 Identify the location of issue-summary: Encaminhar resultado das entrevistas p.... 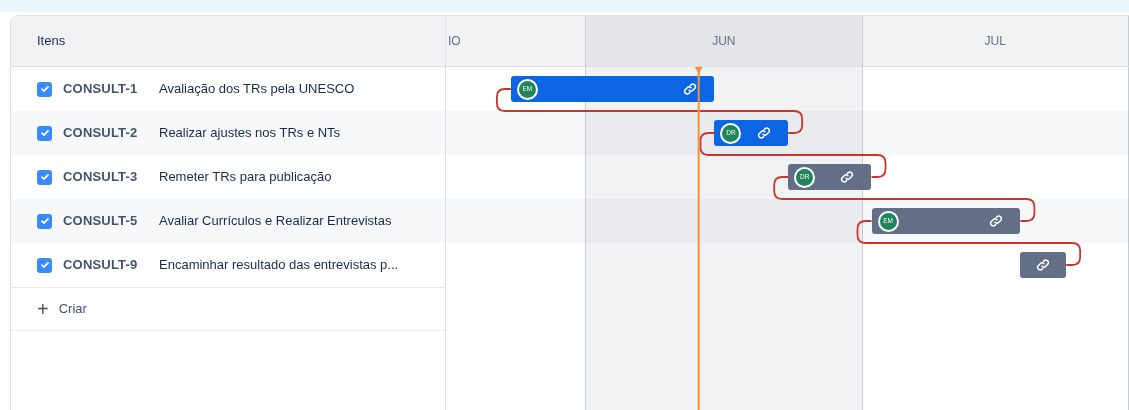
(279, 265).